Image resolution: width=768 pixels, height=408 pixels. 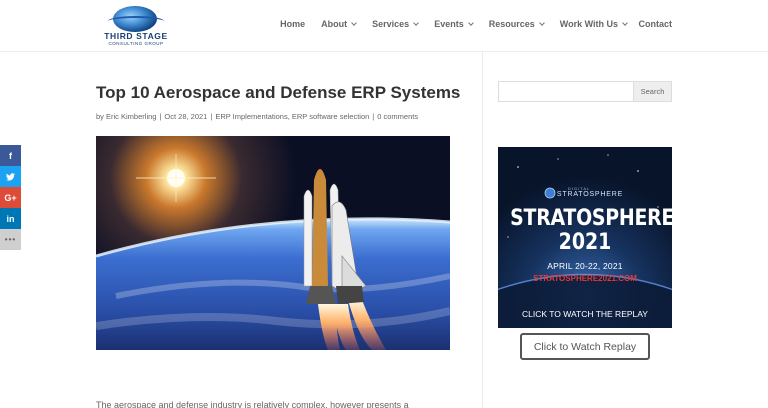 I want to click on linkedin-icon: in, so click(x=10, y=218).